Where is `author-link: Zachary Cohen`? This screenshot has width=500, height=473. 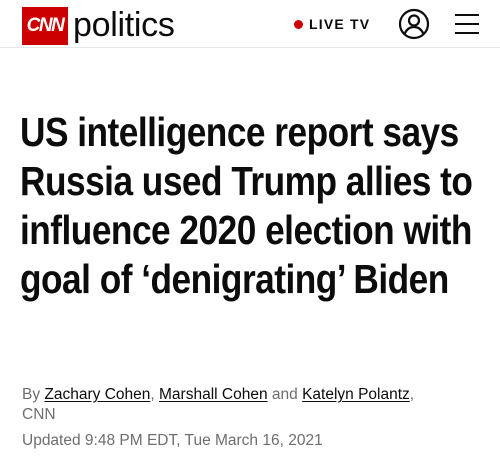 author-link: Zachary Cohen is located at coordinates (97, 394).